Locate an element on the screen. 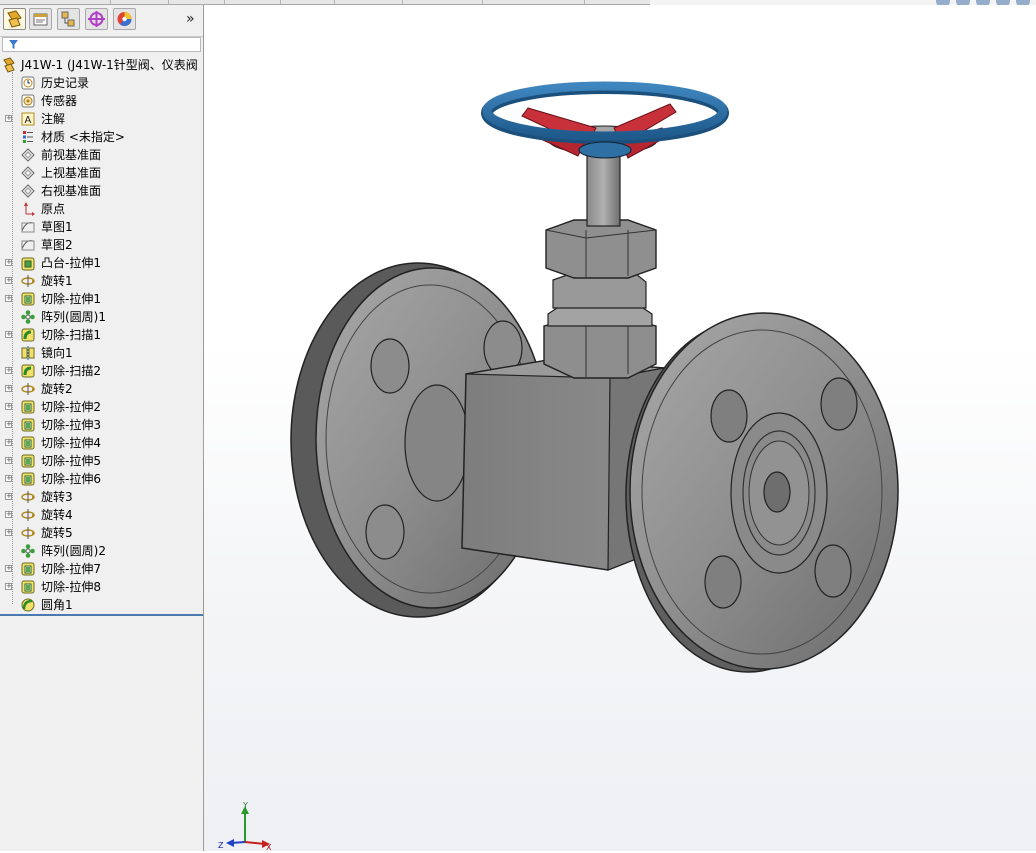  tree-item: 历史记录 is located at coordinates (101, 83).